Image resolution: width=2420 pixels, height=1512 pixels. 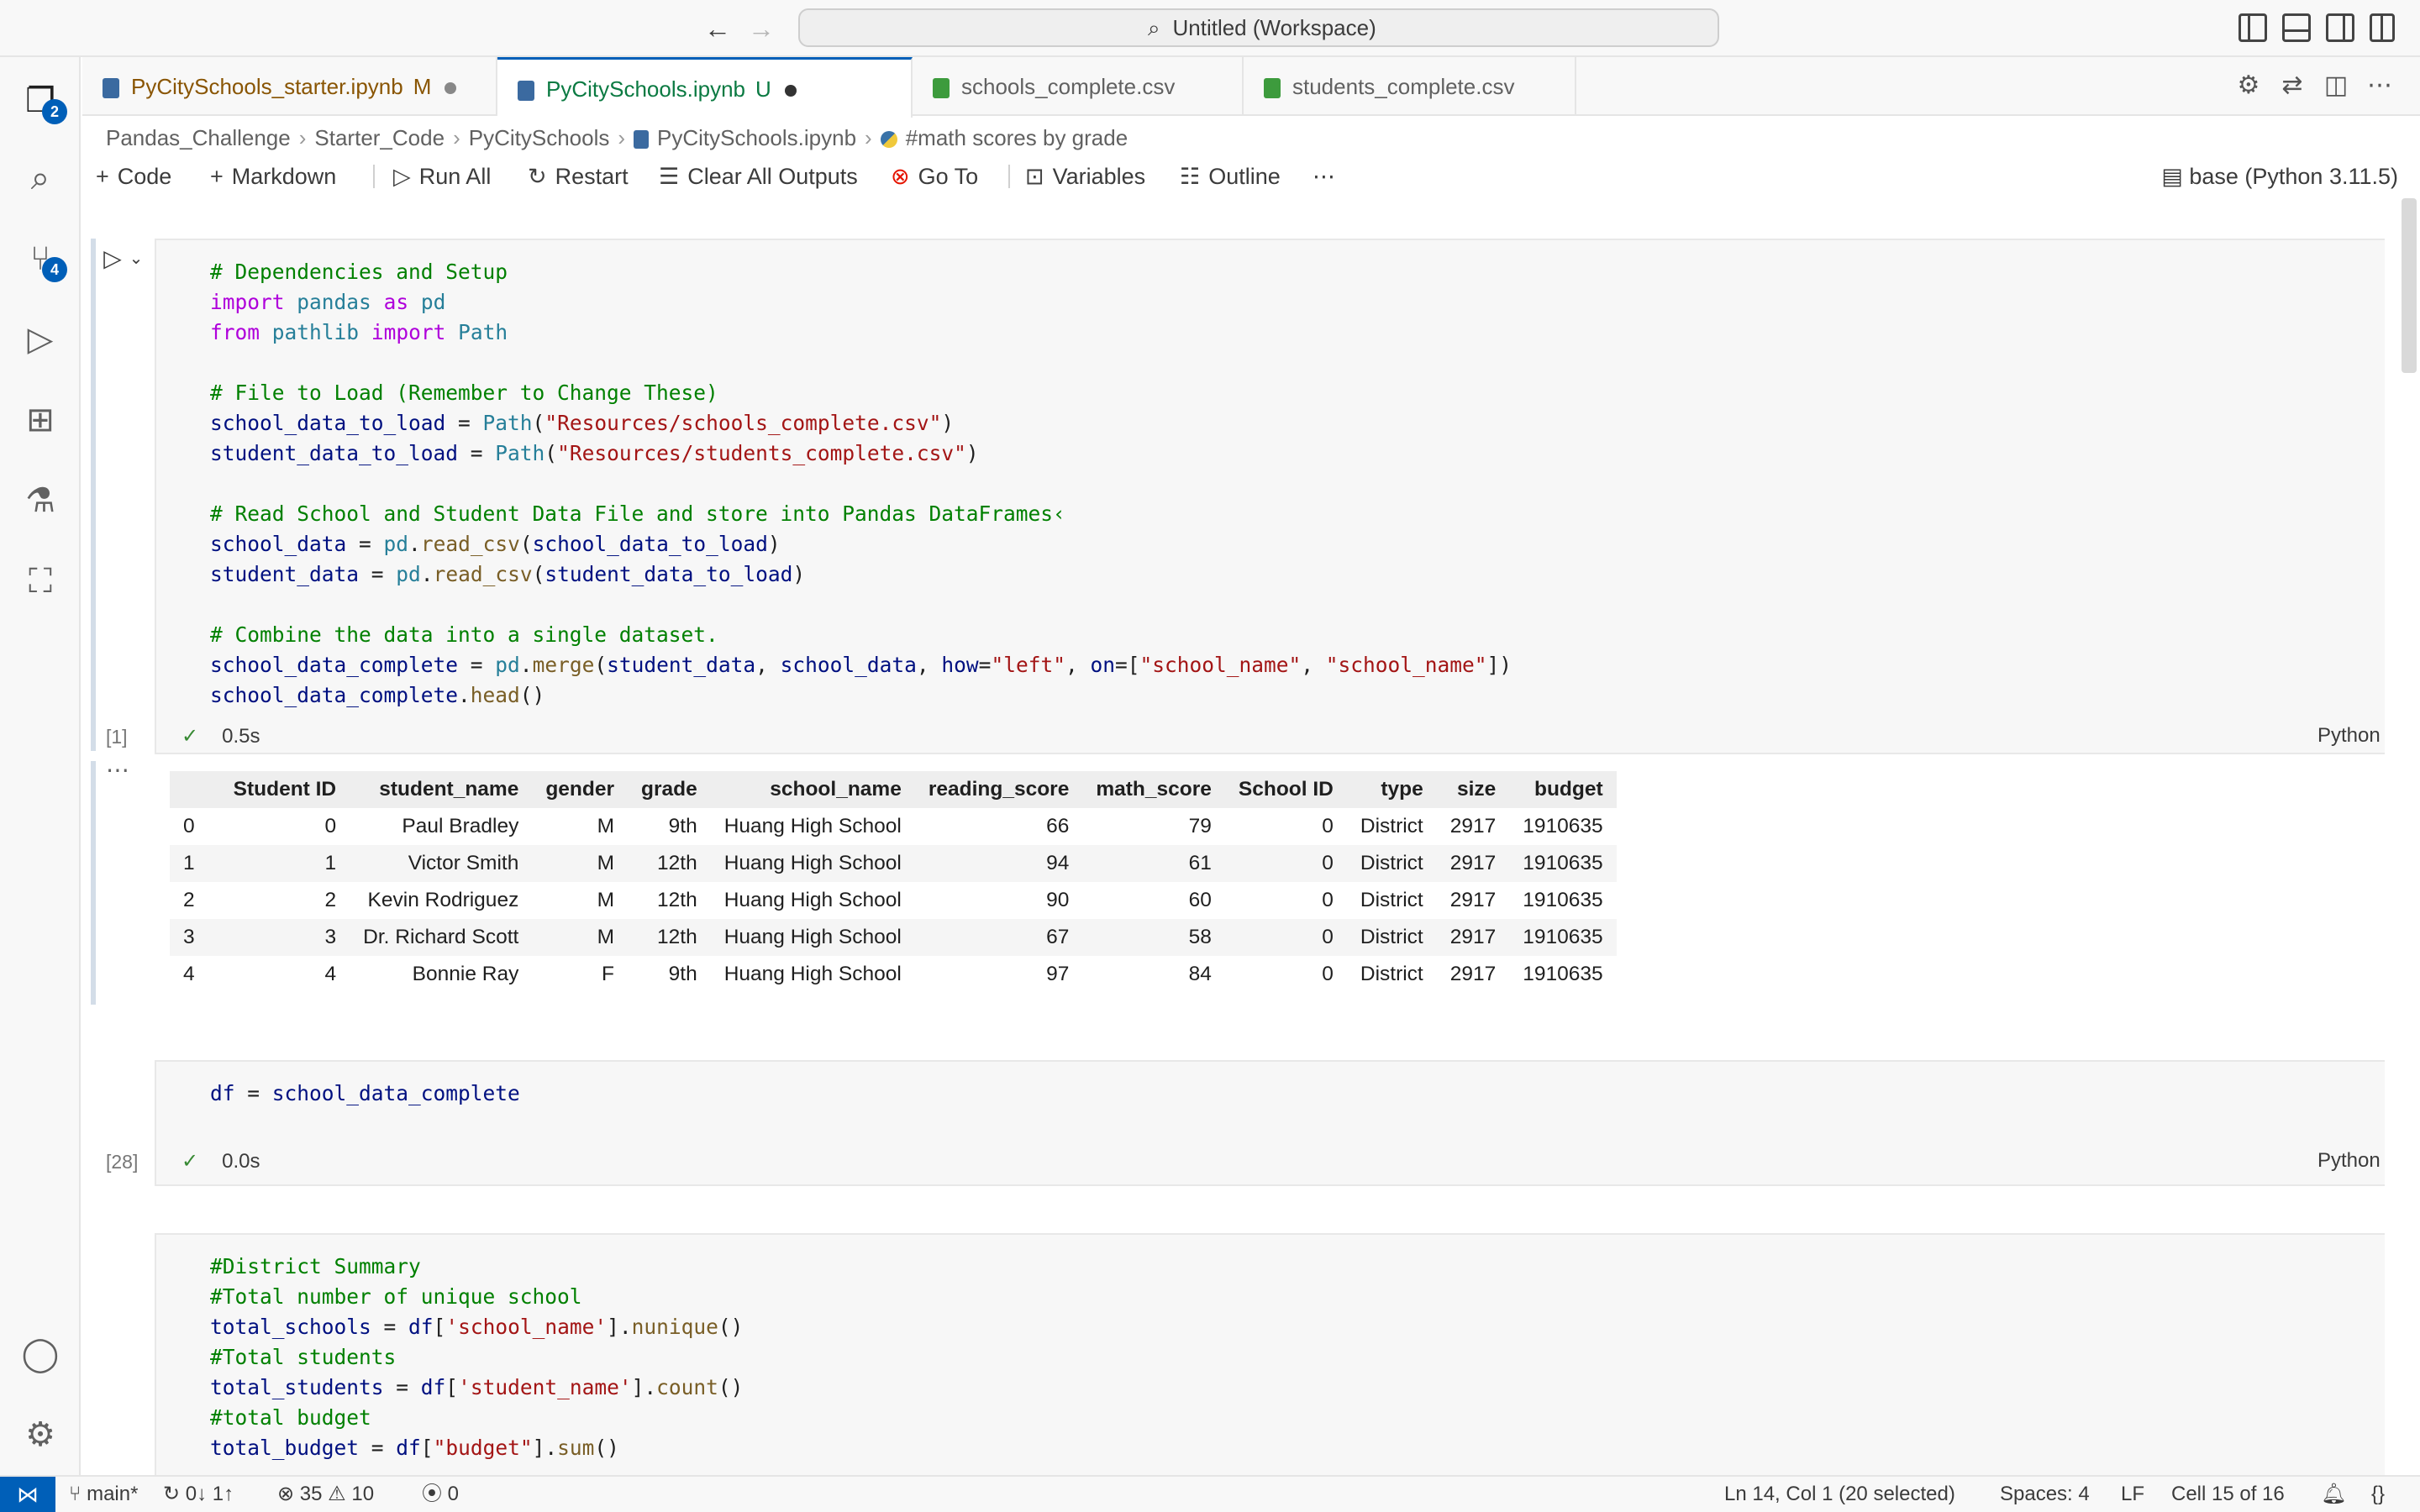 What do you see at coordinates (539, 137) in the screenshot?
I see `breadcrumb-item: PyCitySchools` at bounding box center [539, 137].